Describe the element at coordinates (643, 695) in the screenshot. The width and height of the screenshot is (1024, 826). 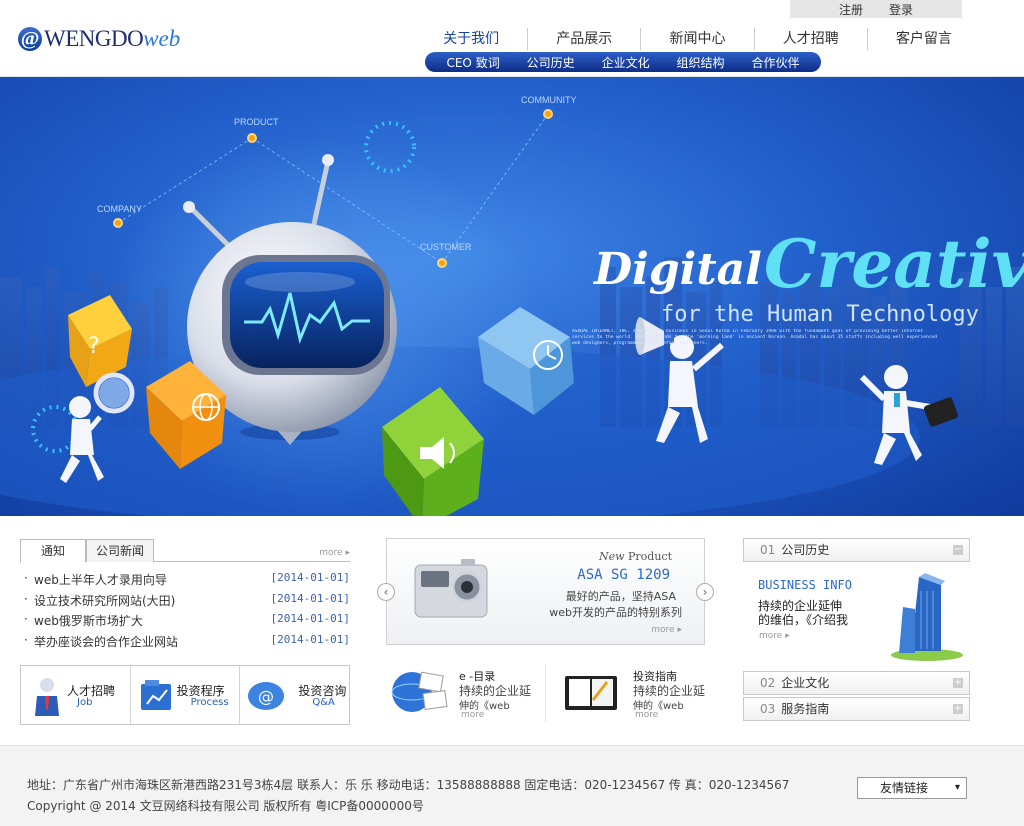
I see `feature-investment-guide: 投资指南 持续的企业延 伸的《web more` at that location.